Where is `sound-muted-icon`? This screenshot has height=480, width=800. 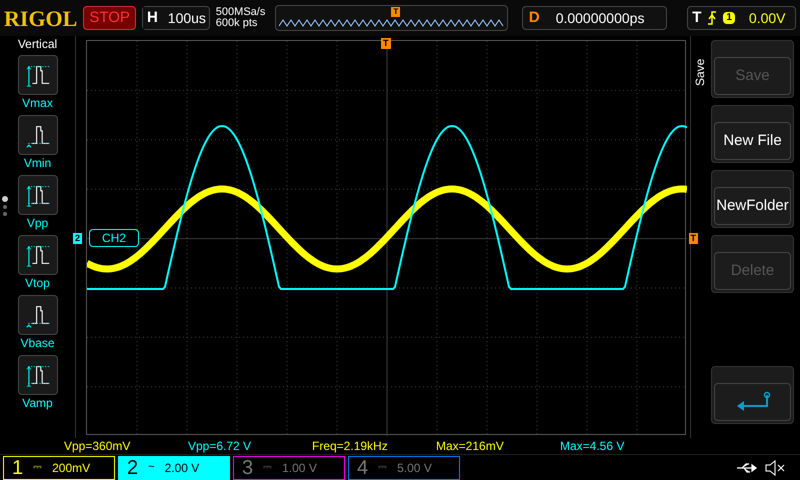 sound-muted-icon is located at coordinates (775, 468).